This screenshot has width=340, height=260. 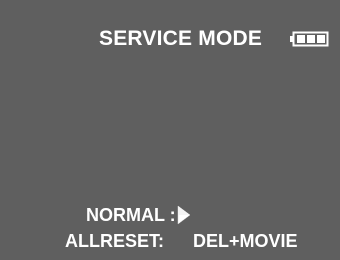 What do you see at coordinates (309, 39) in the screenshot?
I see `battery-full-icon` at bounding box center [309, 39].